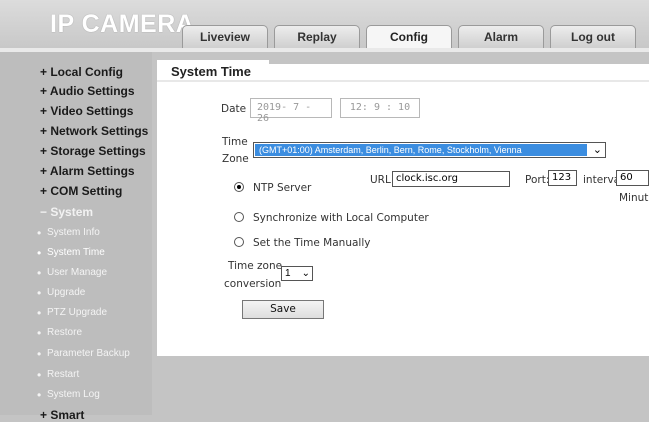 The image size is (649, 422). I want to click on ntp-interval-input: 60, so click(632, 178).